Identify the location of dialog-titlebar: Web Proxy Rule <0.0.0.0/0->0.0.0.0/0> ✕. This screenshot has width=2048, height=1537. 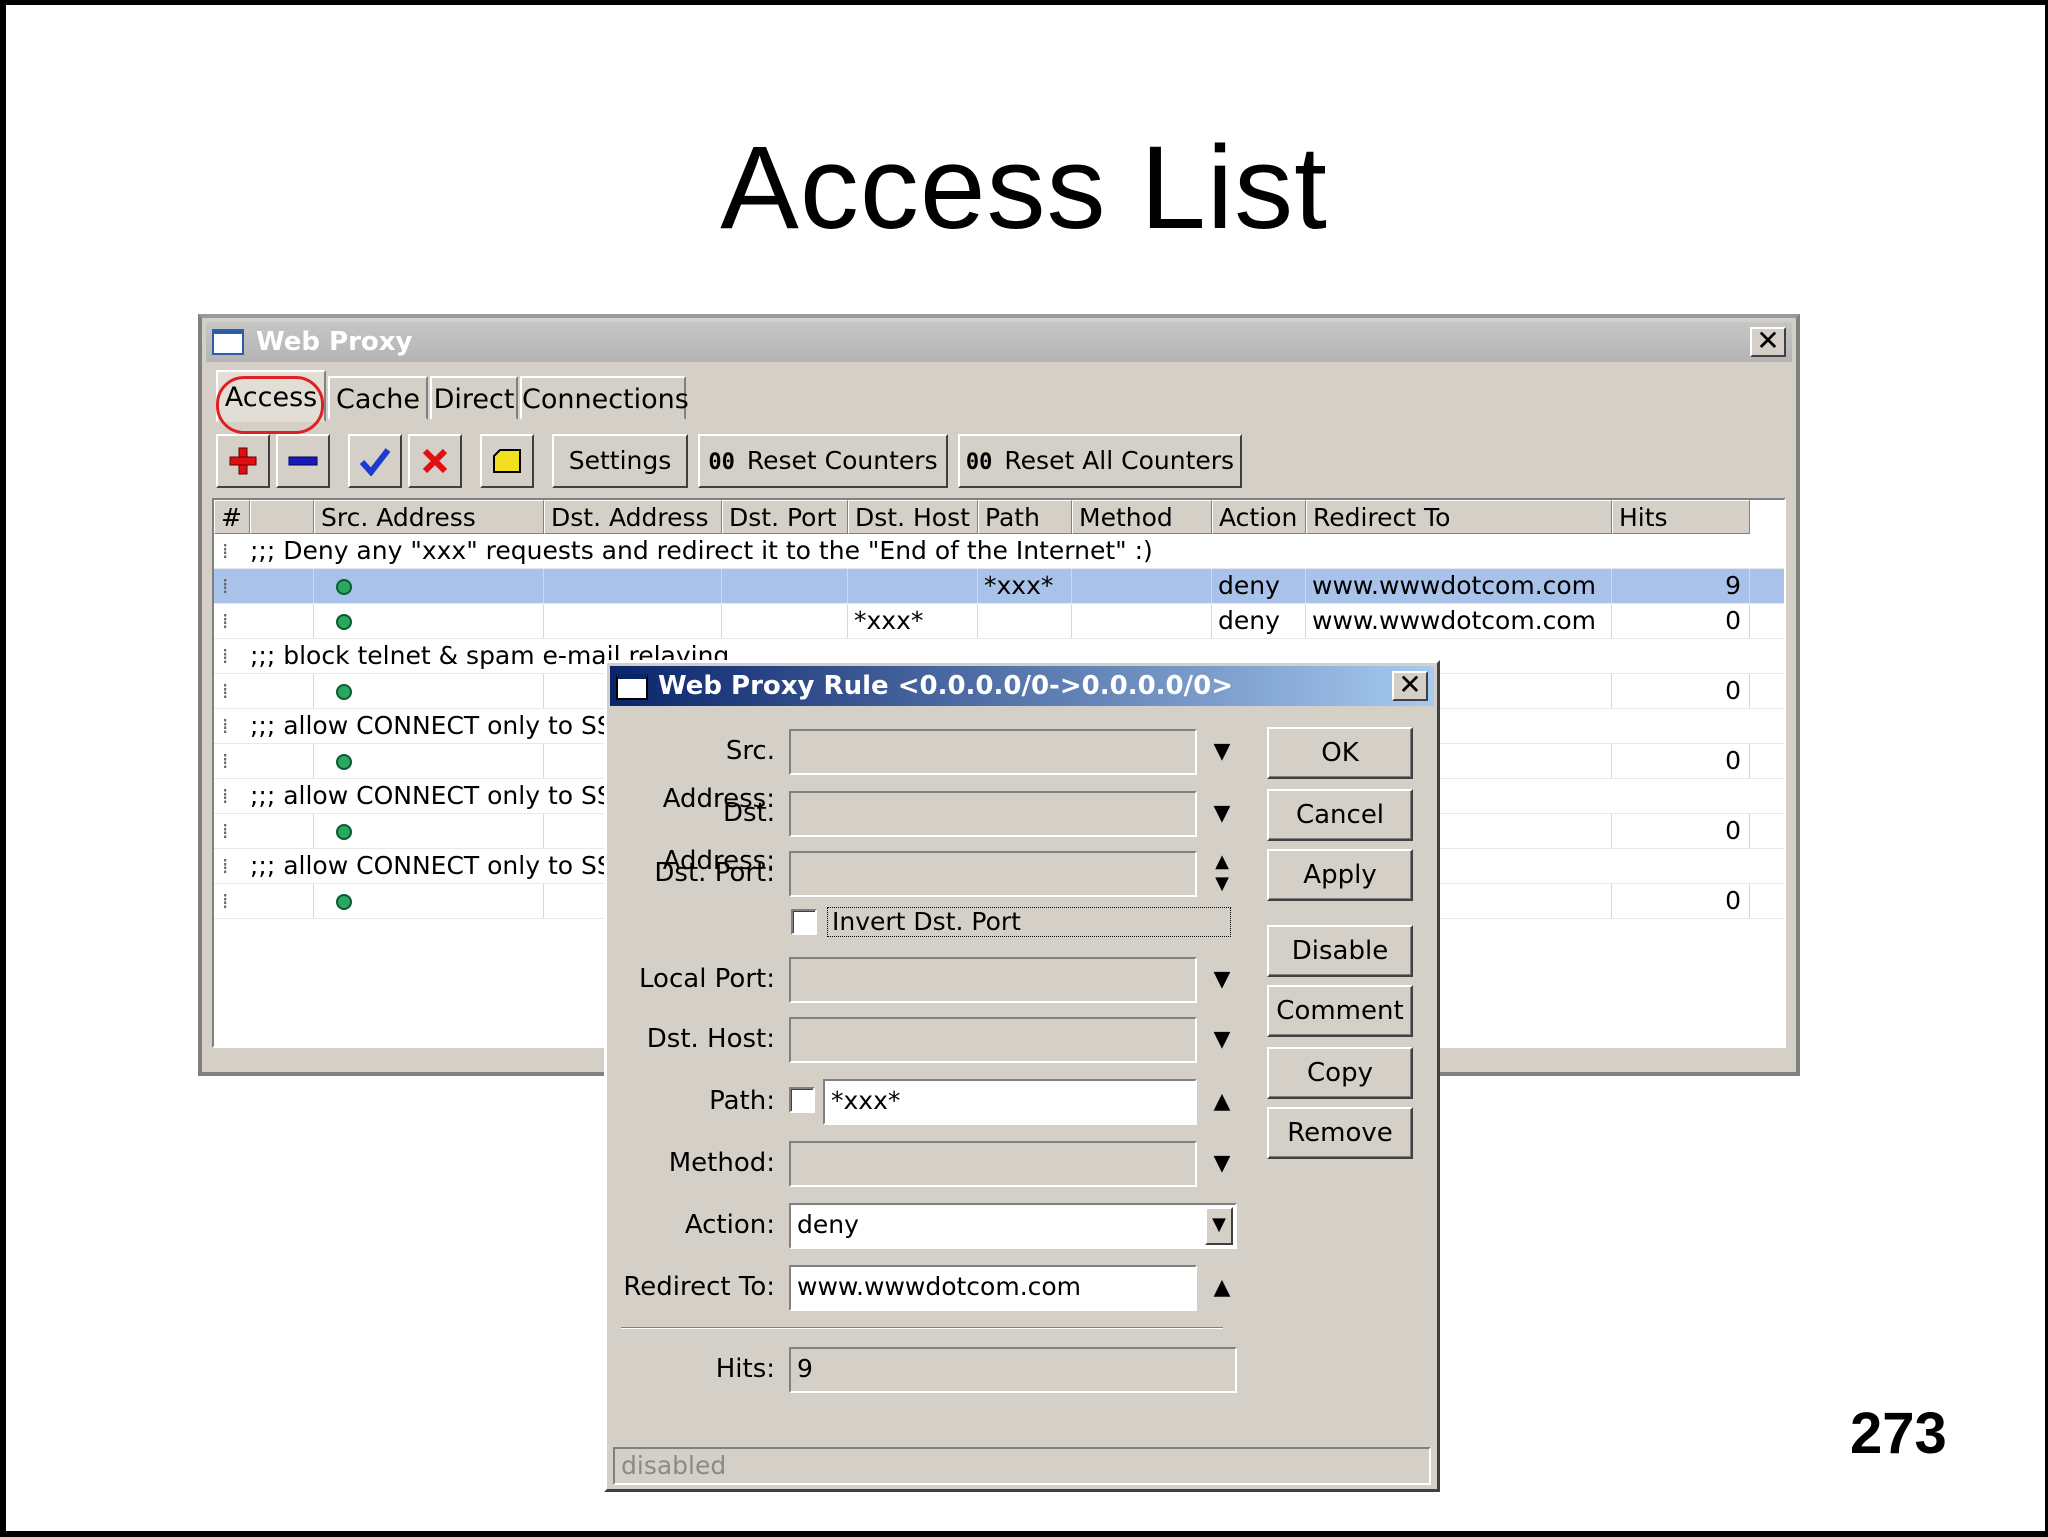
(1022, 686).